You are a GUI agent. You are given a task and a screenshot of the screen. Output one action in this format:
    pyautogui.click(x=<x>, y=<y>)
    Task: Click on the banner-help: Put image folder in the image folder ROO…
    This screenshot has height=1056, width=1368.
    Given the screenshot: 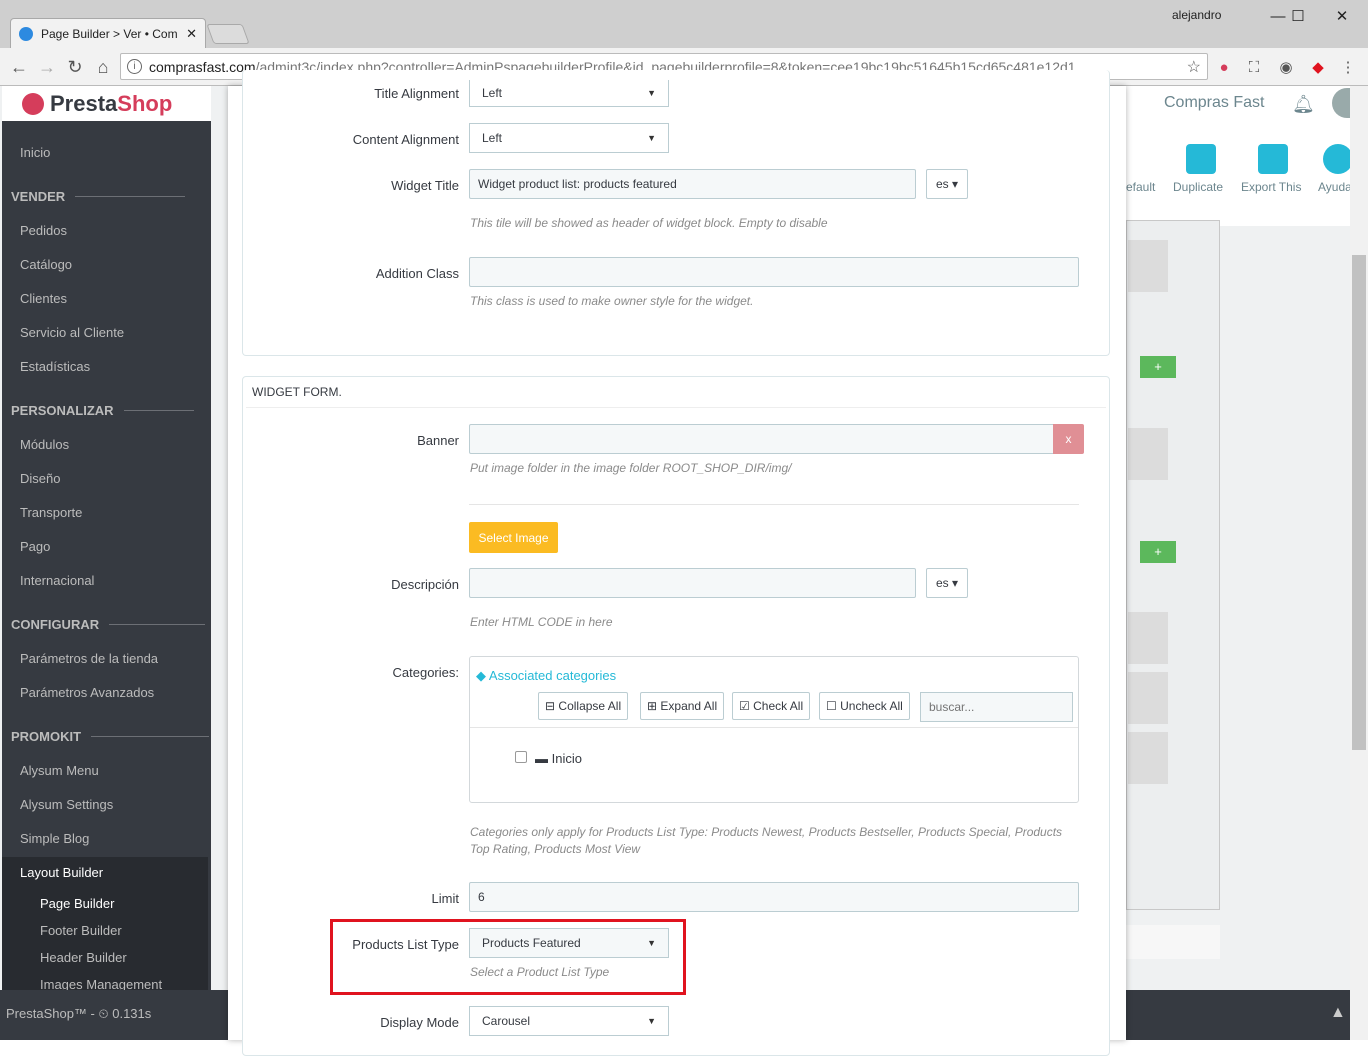 What is the action you would take?
    pyautogui.click(x=631, y=468)
    